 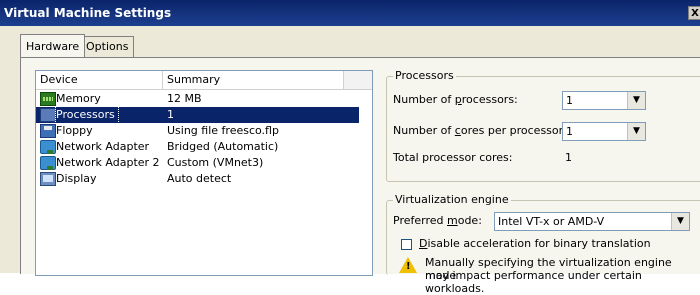 What do you see at coordinates (48, 99) in the screenshot?
I see `memory-icon` at bounding box center [48, 99].